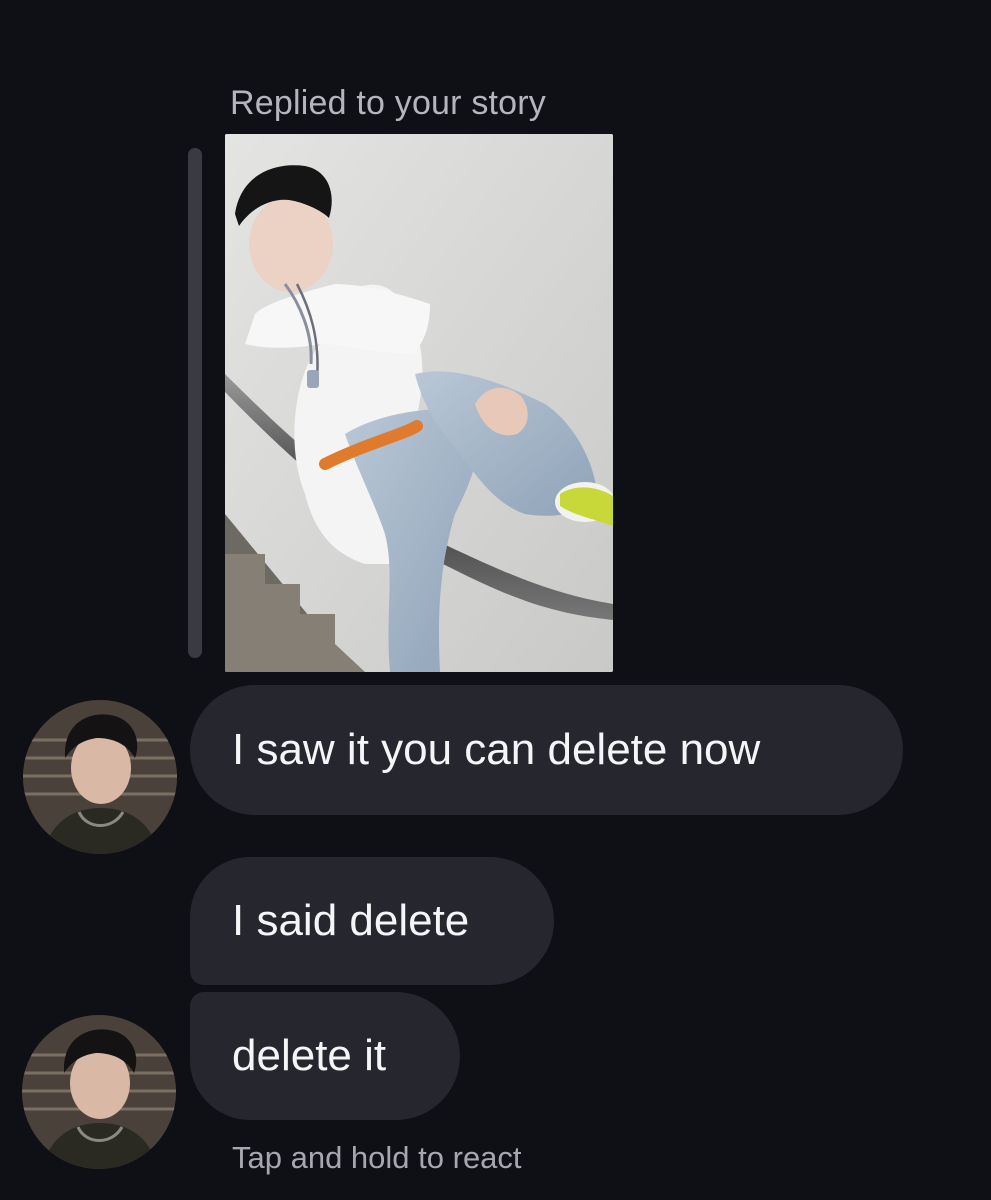  Describe the element at coordinates (195, 403) in the screenshot. I see `reply-indicator-bar` at that location.